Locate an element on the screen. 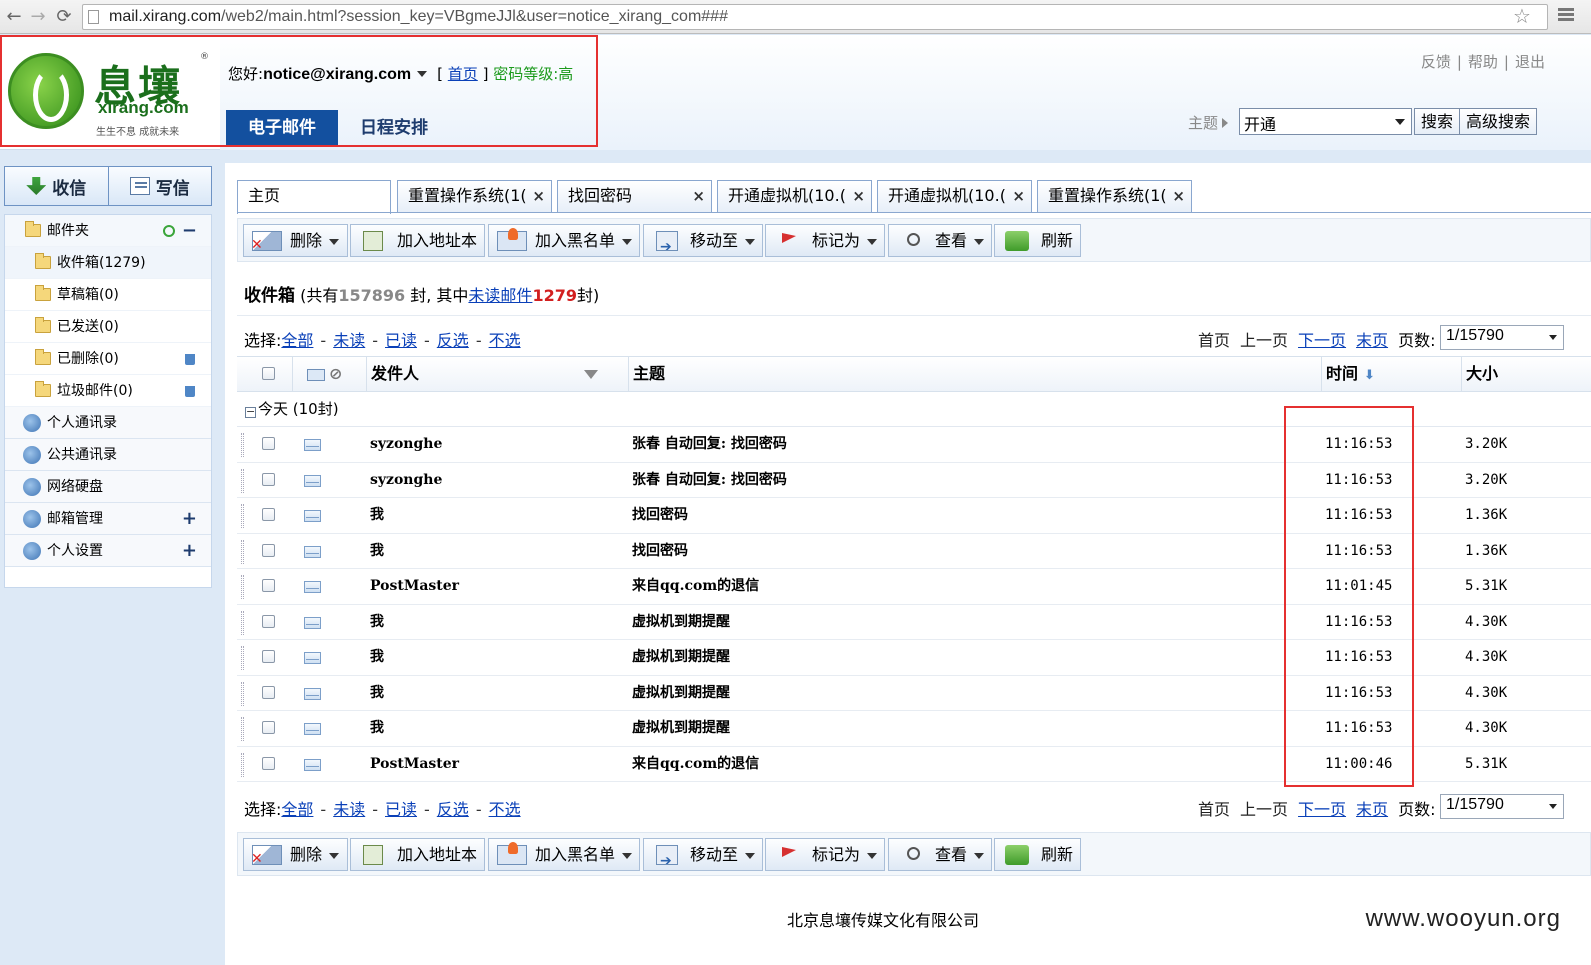 This screenshot has width=1591, height=965. user-email: notice@xirang.com is located at coordinates (337, 74).